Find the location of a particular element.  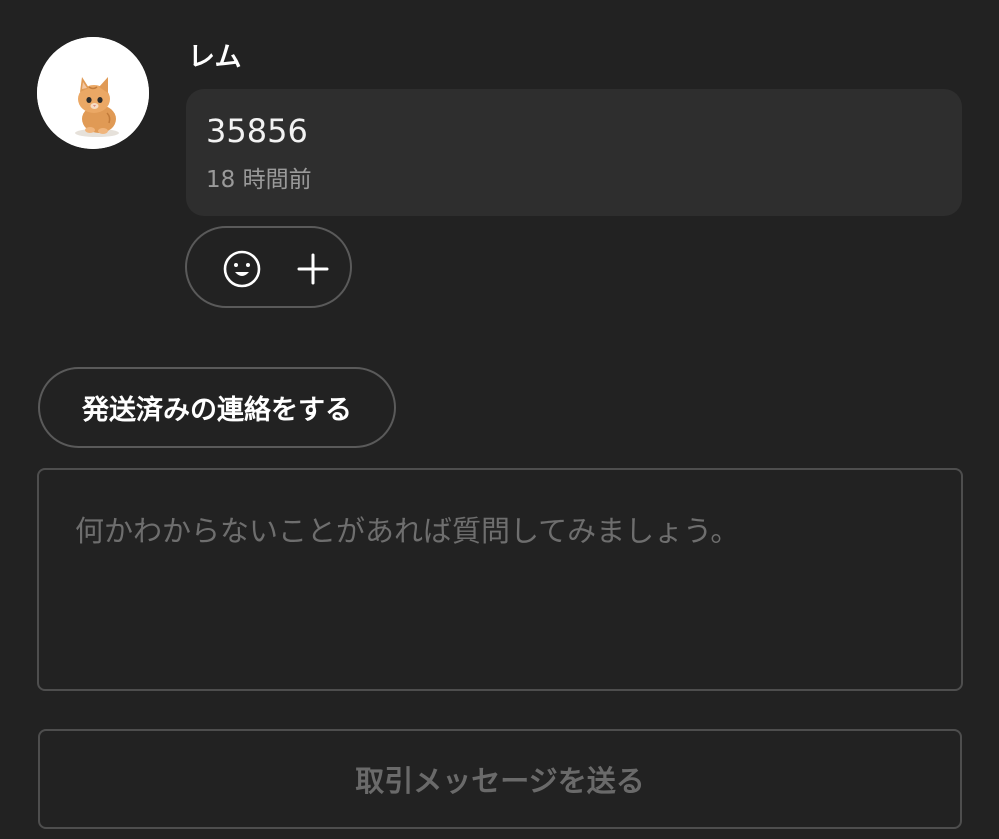

plus-icon is located at coordinates (313, 269).